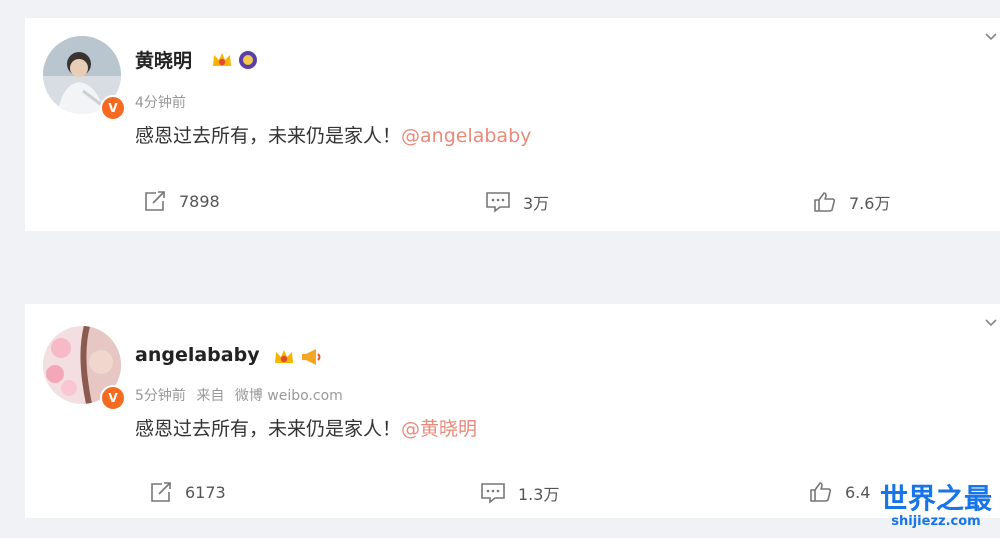 The image size is (1000, 538). What do you see at coordinates (311, 357) in the screenshot?
I see `megaphone-icon` at bounding box center [311, 357].